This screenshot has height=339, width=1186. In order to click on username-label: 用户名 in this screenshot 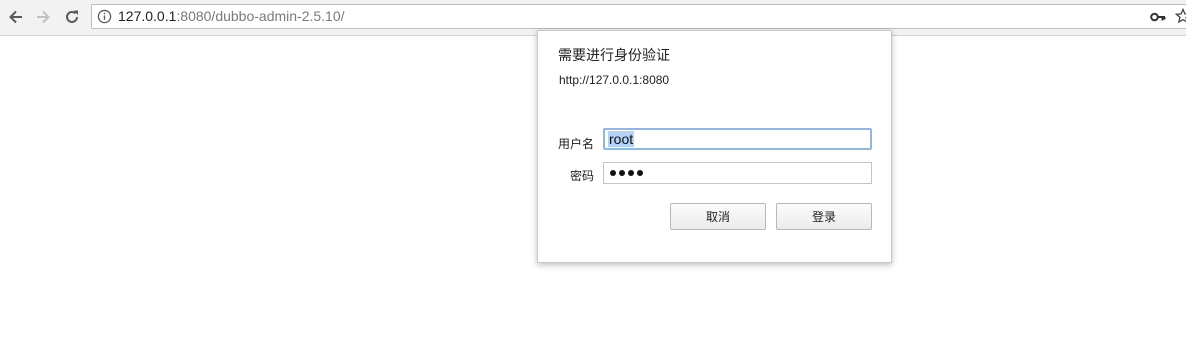, I will do `click(575, 144)`.